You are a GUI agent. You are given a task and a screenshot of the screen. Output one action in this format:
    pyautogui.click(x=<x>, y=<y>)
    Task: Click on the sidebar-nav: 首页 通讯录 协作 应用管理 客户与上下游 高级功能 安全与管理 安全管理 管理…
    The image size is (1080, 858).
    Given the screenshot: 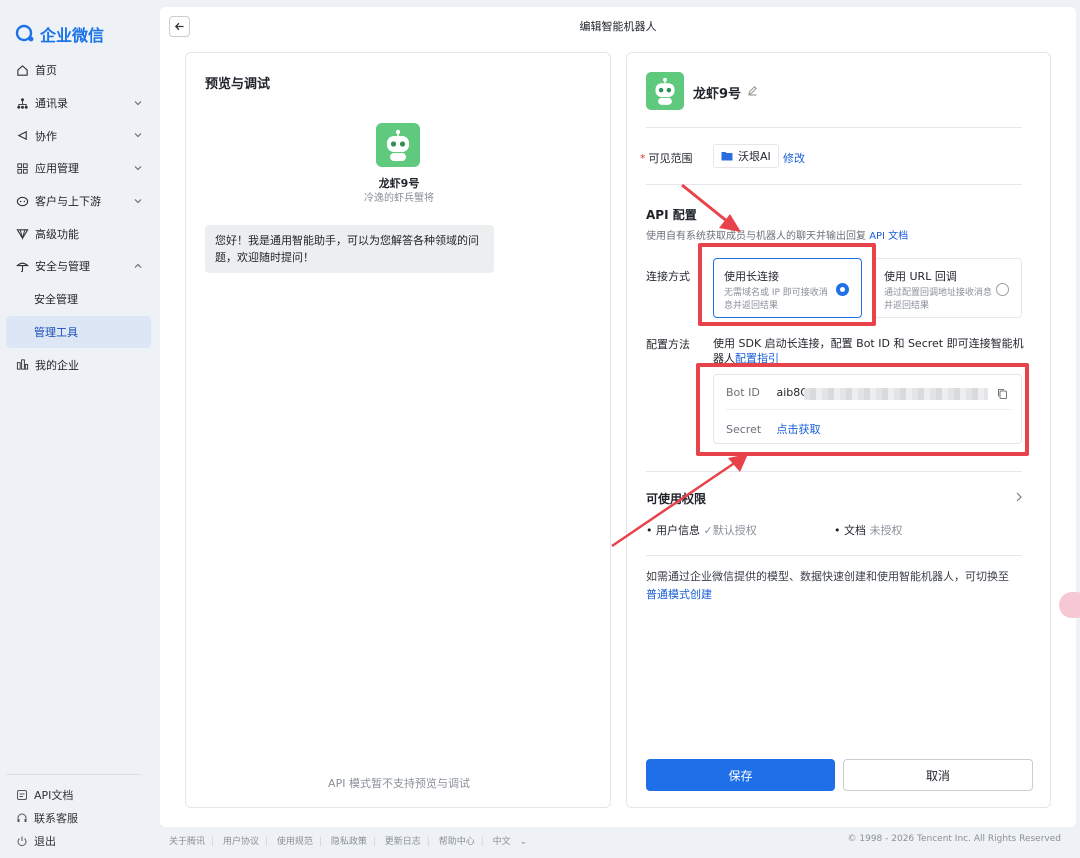 What is the action you would take?
    pyautogui.click(x=78, y=217)
    